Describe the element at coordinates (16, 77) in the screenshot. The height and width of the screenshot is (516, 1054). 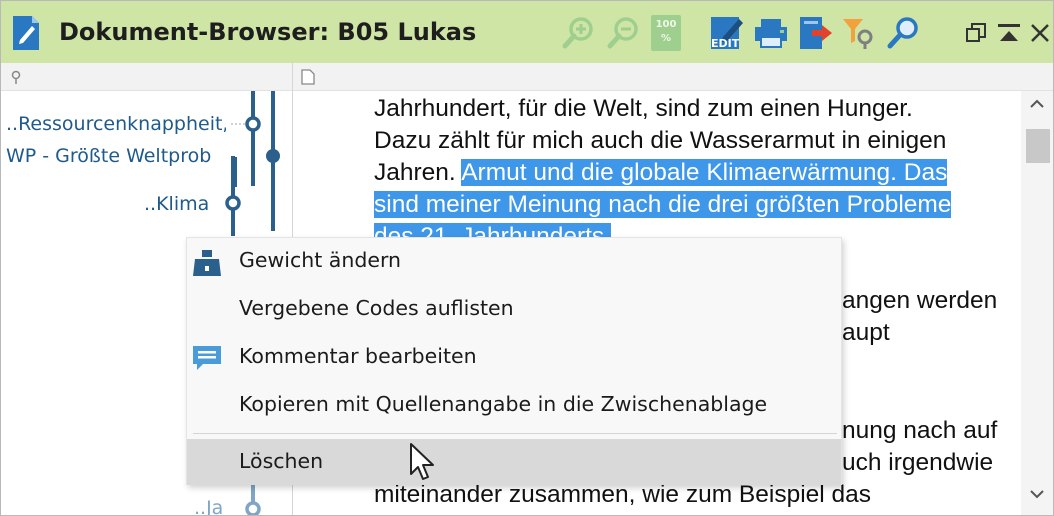
I see `code-pin-icon` at that location.